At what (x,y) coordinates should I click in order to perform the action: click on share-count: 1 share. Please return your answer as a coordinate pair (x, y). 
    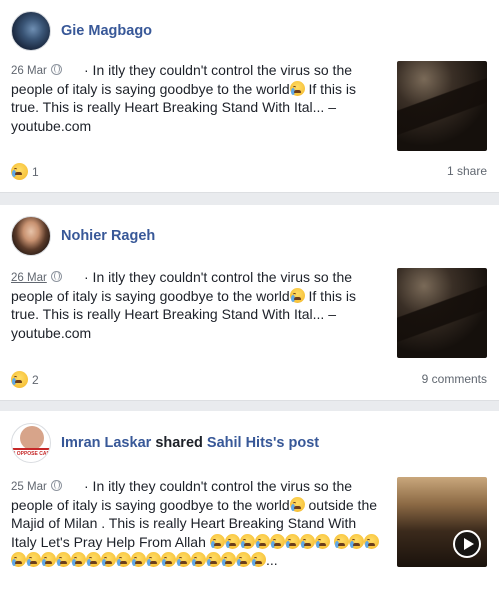
    Looking at the image, I should click on (467, 171).